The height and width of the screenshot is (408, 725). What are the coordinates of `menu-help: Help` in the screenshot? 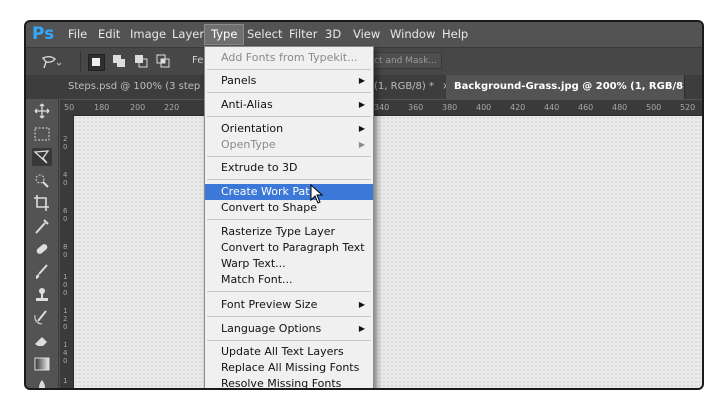 It's located at (455, 34).